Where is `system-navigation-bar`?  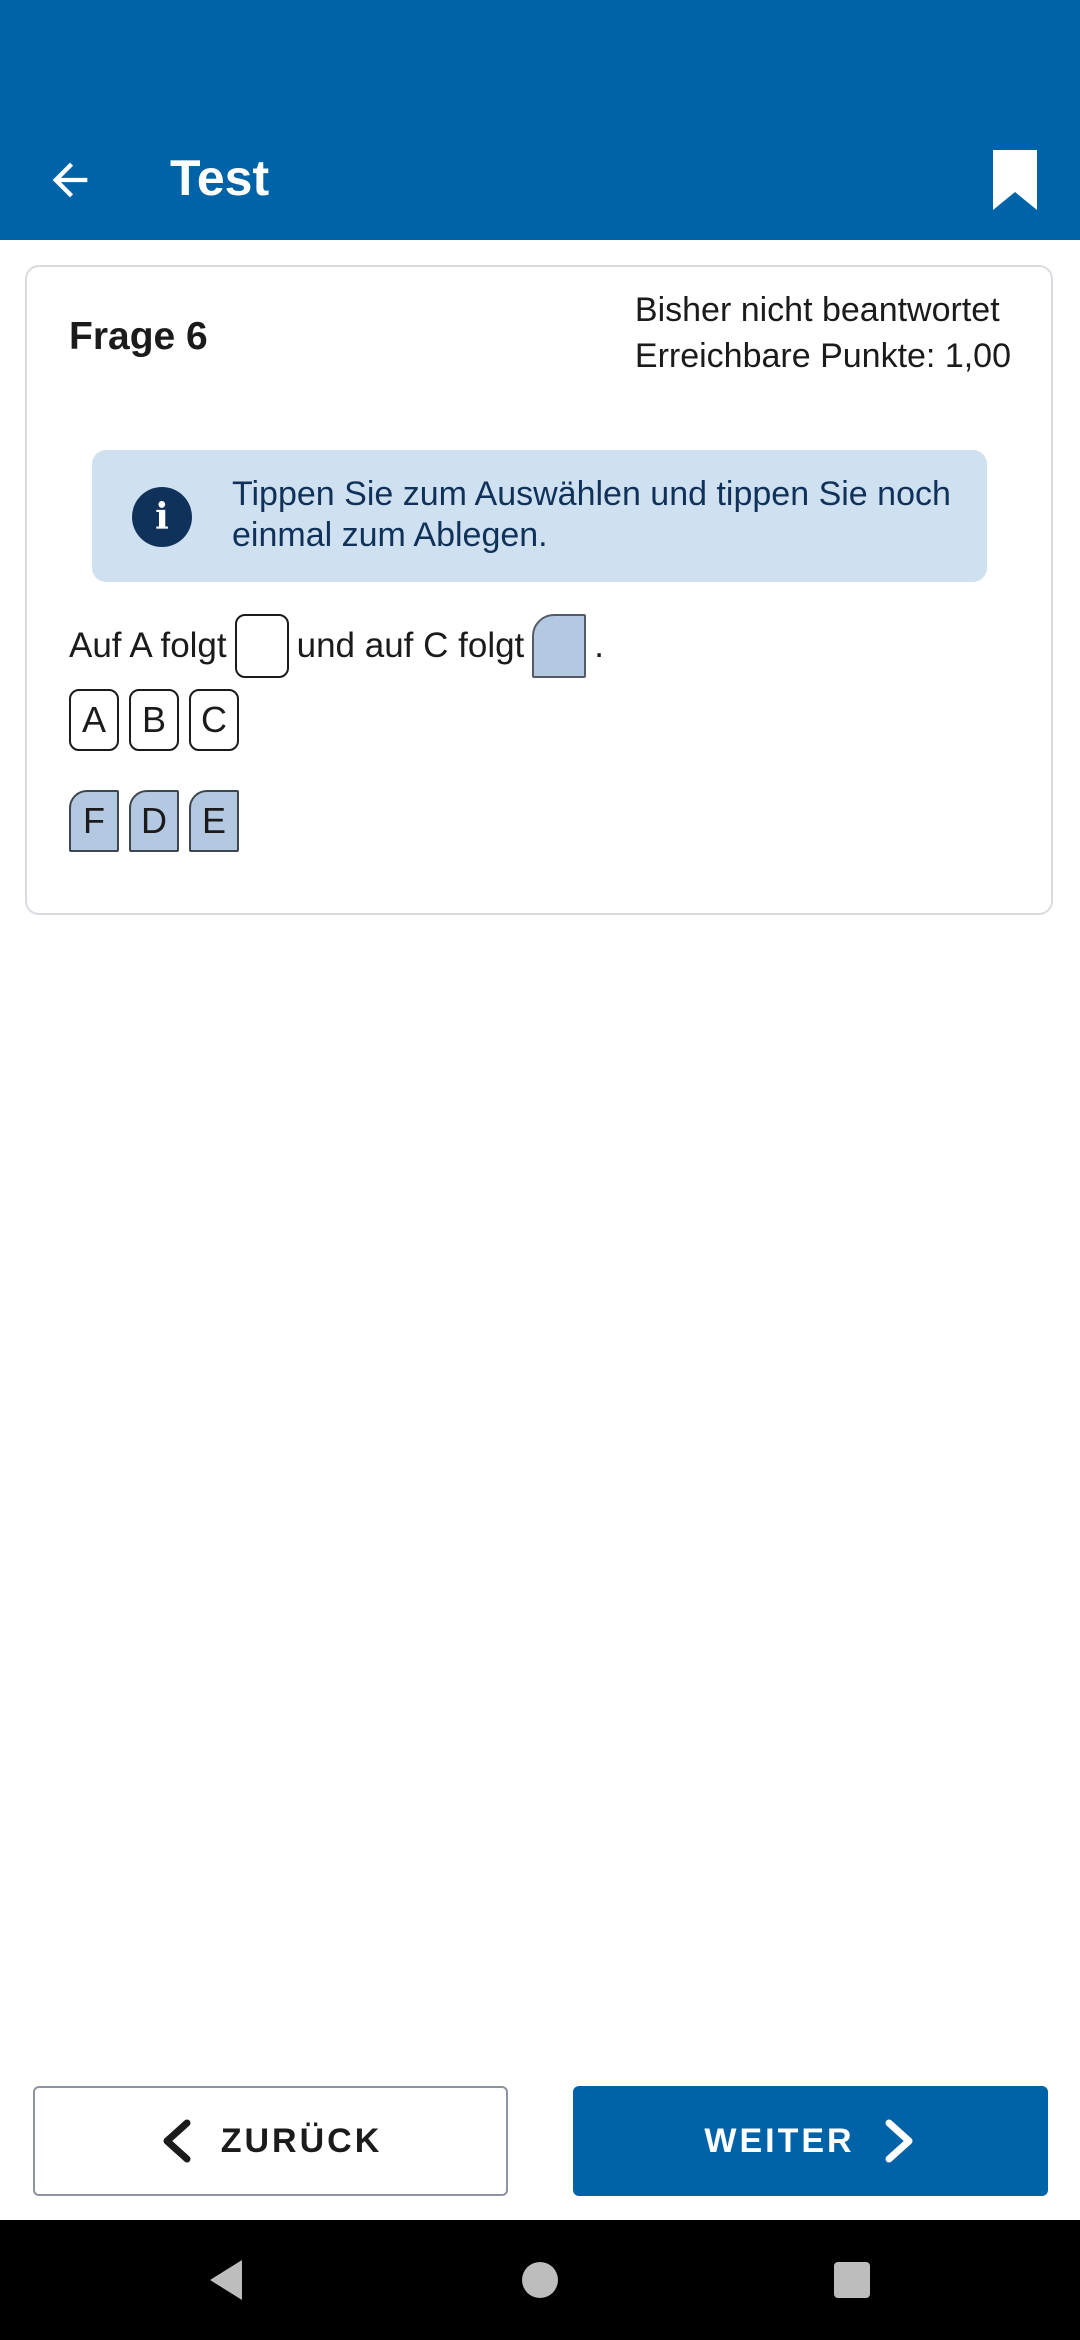 system-navigation-bar is located at coordinates (540, 2280).